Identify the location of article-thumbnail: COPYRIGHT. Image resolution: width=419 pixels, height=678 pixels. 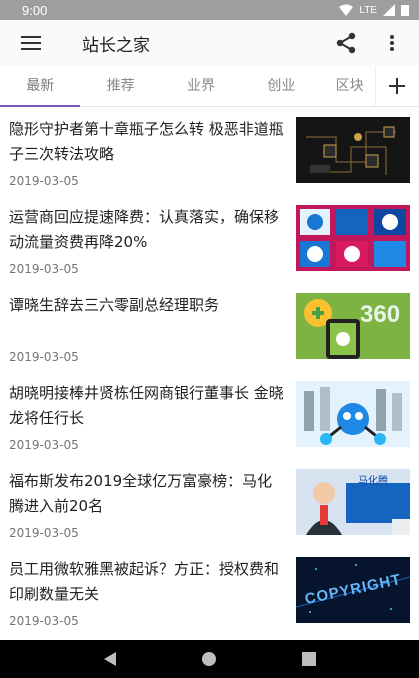
(353, 590).